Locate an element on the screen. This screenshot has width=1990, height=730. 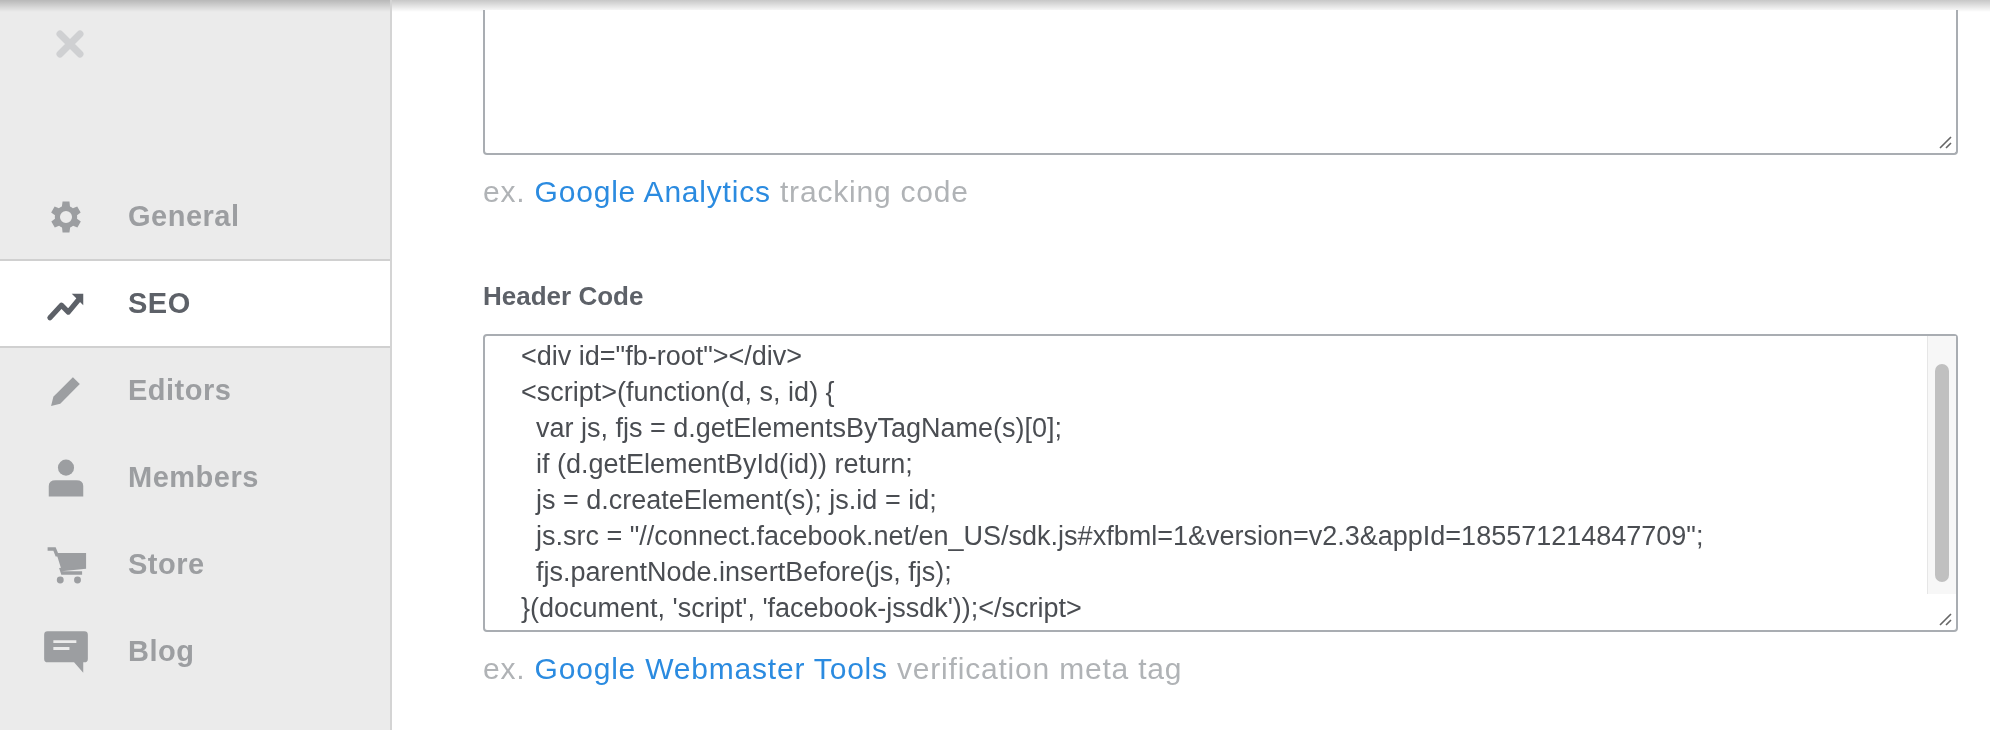
code-line: js.src = "//connect.facebook.net/en_US/sdk.js#xfbml=1&version=v2.3&appId=185571214847709"; is located at coordinates (1119, 536).